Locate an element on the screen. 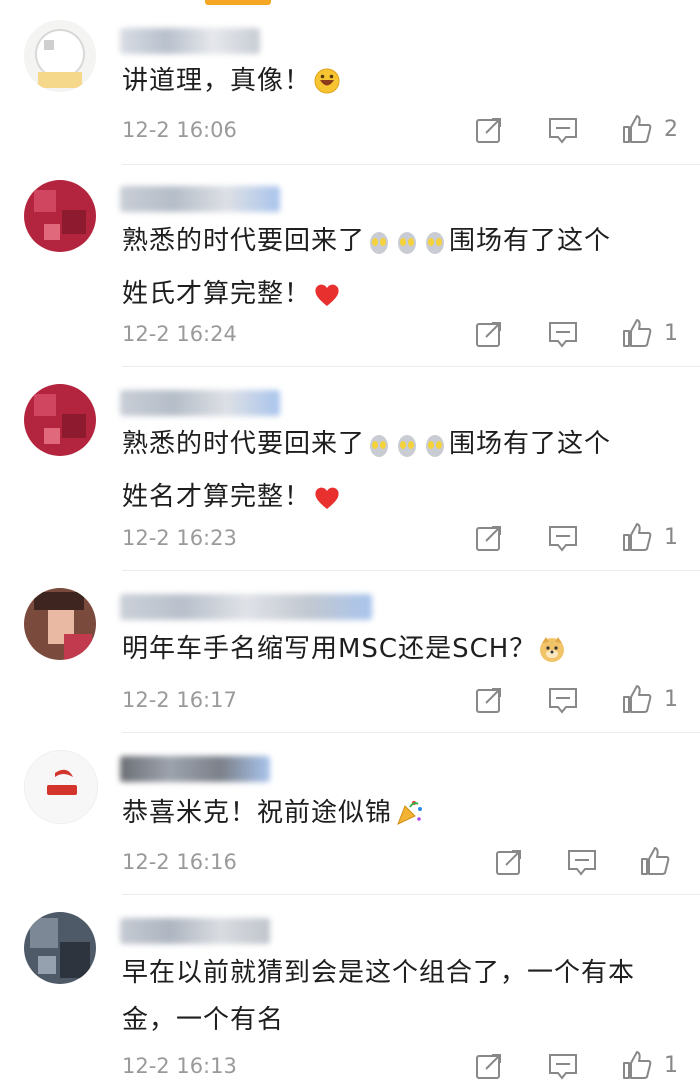 This screenshot has width=700, height=1086. comment-time: 12-2 16:24 is located at coordinates (179, 334).